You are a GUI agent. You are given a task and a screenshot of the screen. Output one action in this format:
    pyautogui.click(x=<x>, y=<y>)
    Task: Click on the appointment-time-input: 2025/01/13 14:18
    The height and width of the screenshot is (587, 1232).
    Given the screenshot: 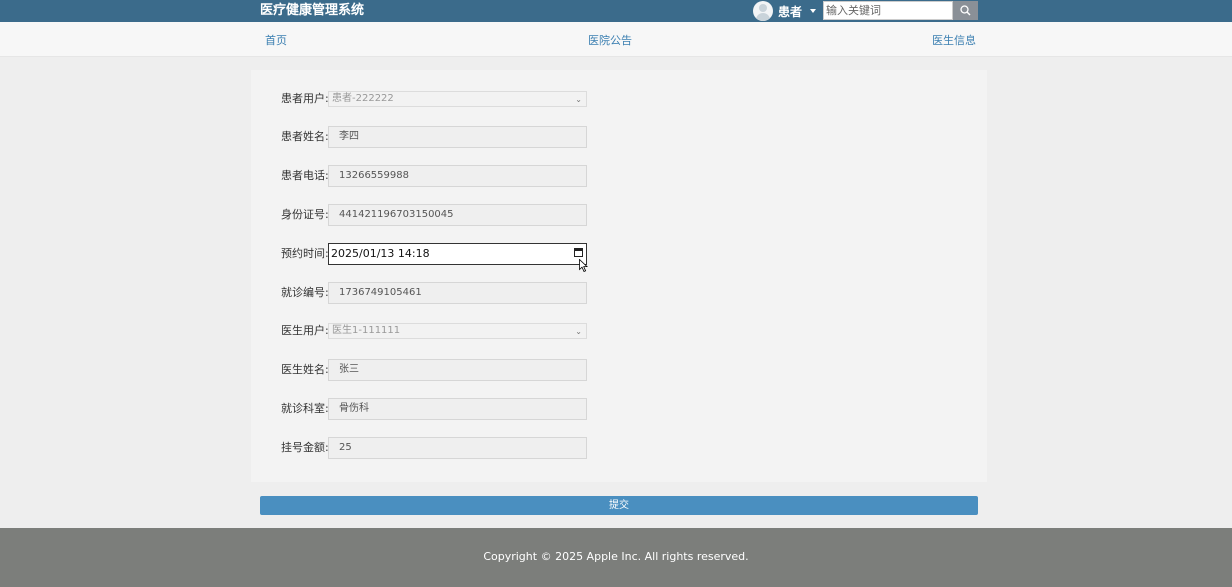 What is the action you would take?
    pyautogui.click(x=457, y=254)
    